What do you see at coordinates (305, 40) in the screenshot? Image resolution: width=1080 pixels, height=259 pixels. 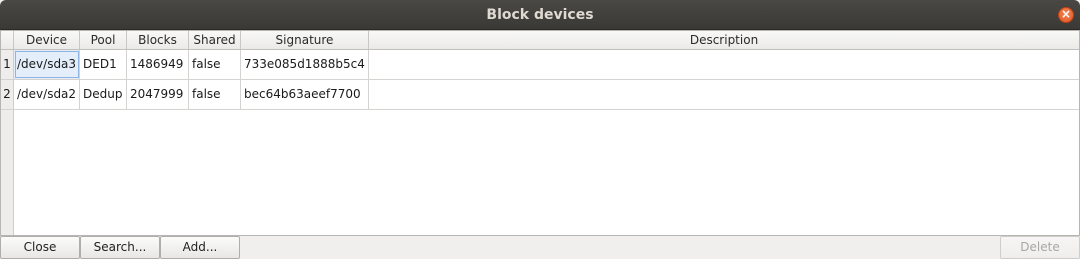 I see `column-header-signature: Signature` at bounding box center [305, 40].